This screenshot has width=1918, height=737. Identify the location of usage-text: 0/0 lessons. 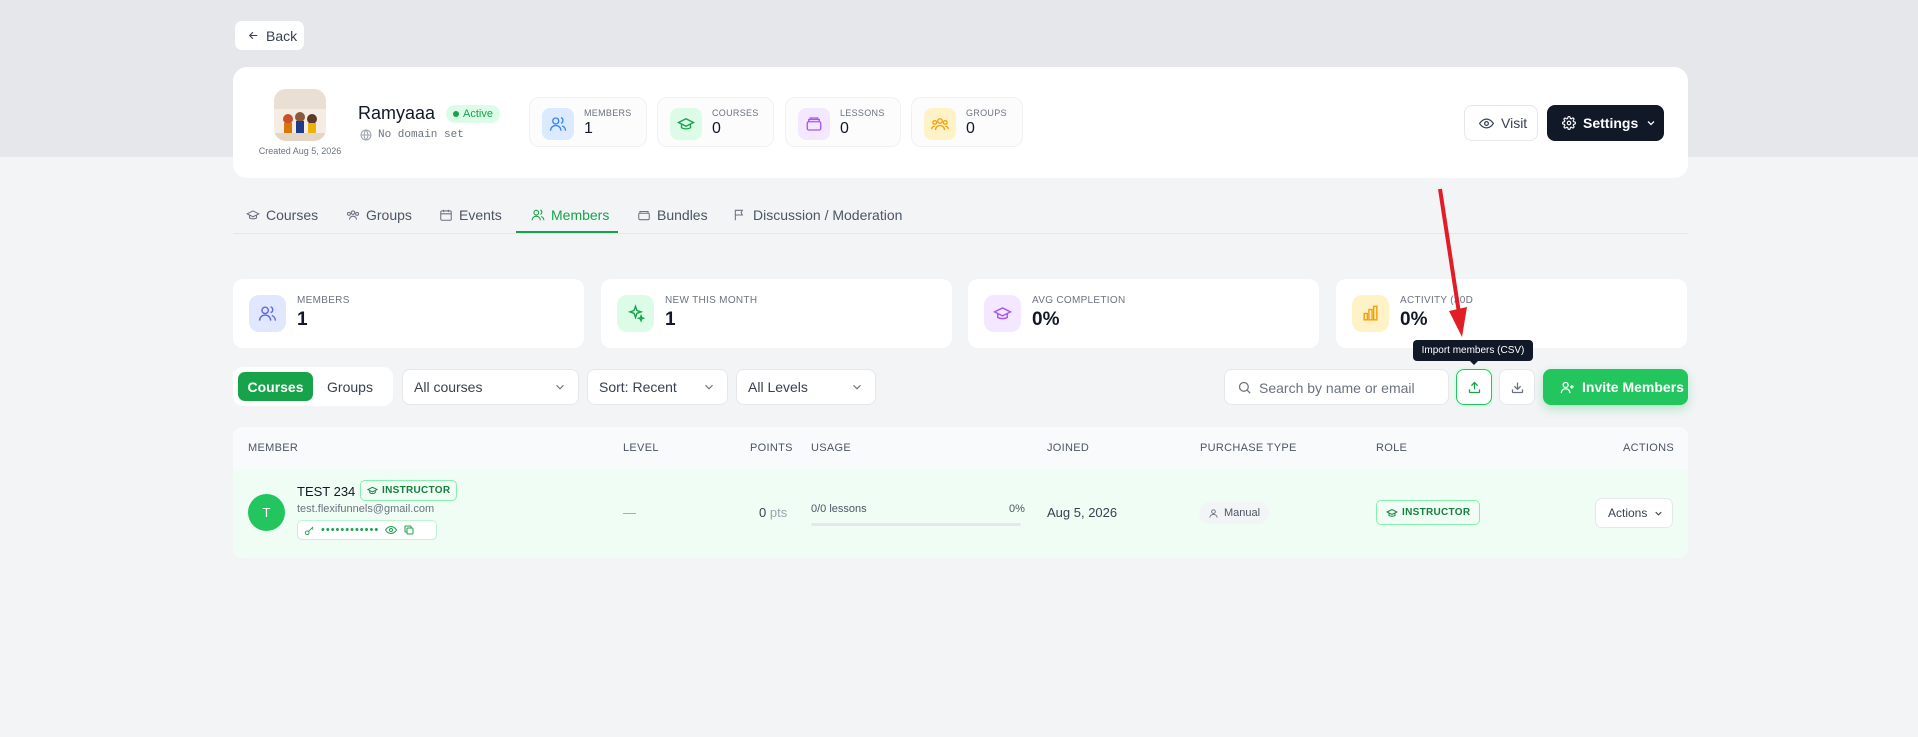
(839, 509).